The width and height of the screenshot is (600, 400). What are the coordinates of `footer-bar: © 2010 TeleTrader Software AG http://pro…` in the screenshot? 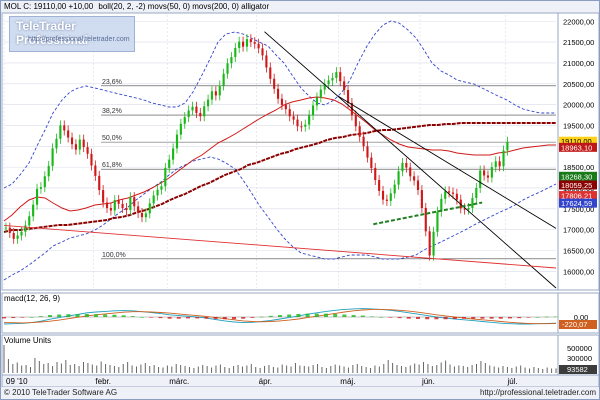 It's located at (300, 393).